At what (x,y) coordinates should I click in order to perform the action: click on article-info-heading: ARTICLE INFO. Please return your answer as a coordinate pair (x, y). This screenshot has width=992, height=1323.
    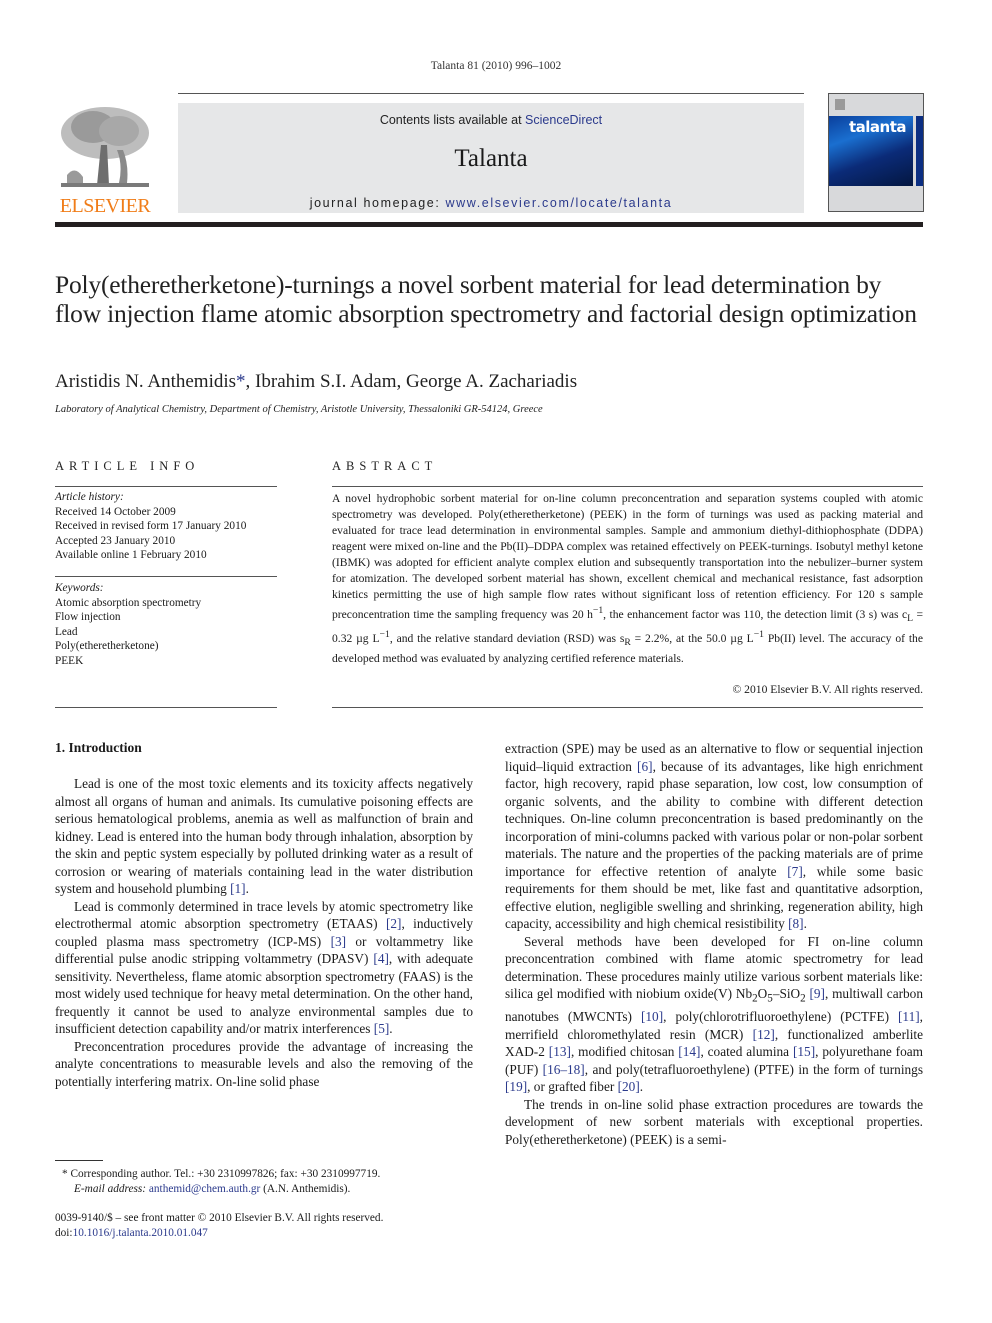
    Looking at the image, I should click on (127, 466).